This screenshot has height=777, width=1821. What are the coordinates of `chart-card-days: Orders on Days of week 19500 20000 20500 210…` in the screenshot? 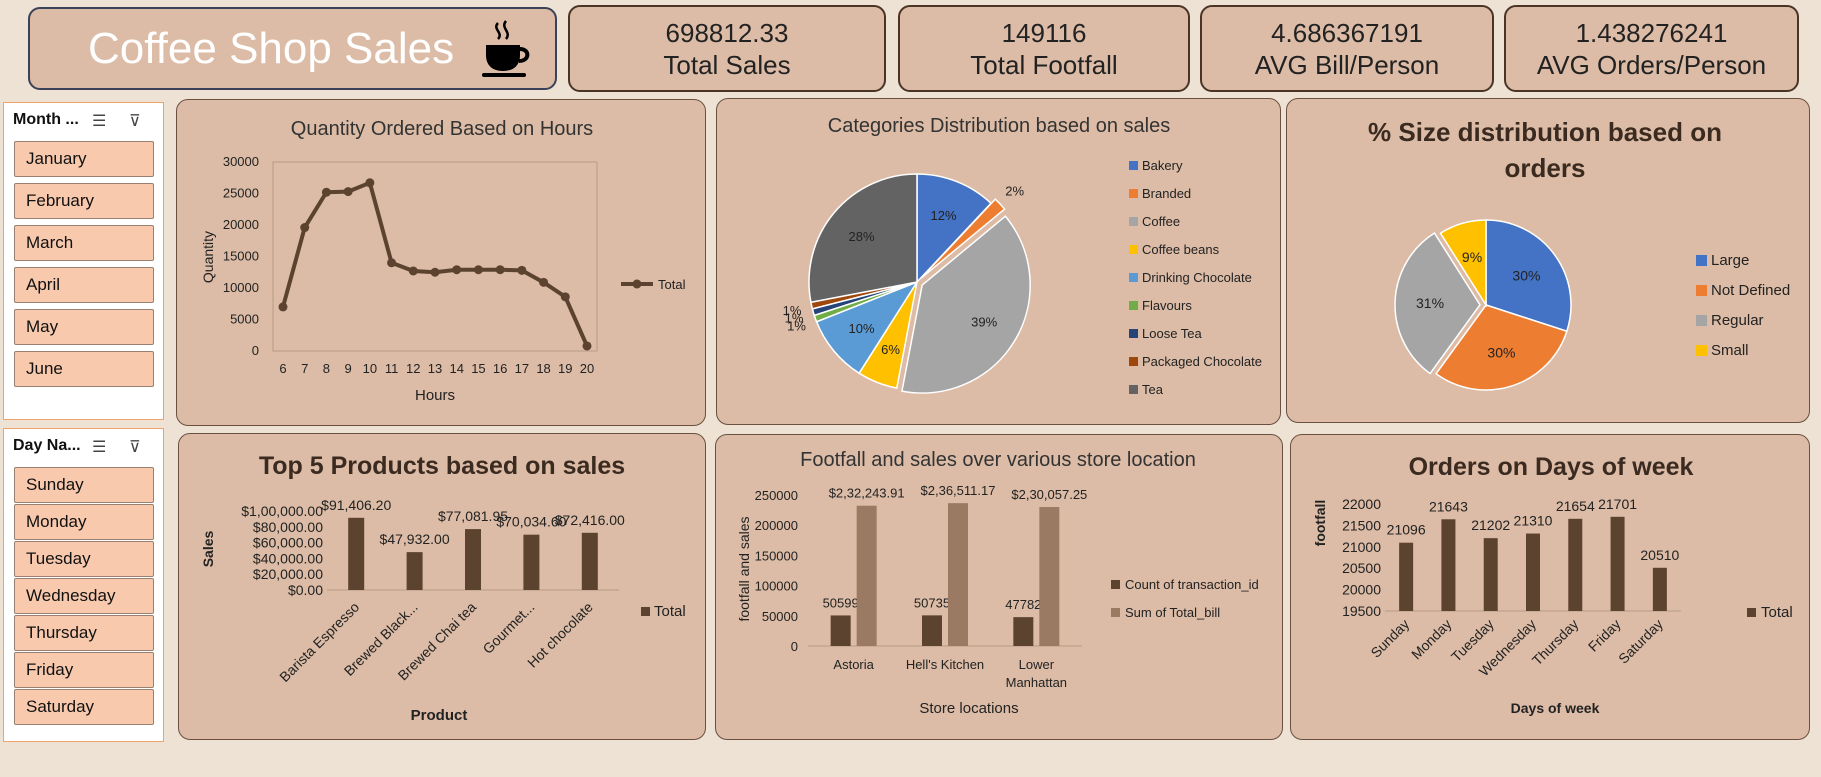 It's located at (1550, 587).